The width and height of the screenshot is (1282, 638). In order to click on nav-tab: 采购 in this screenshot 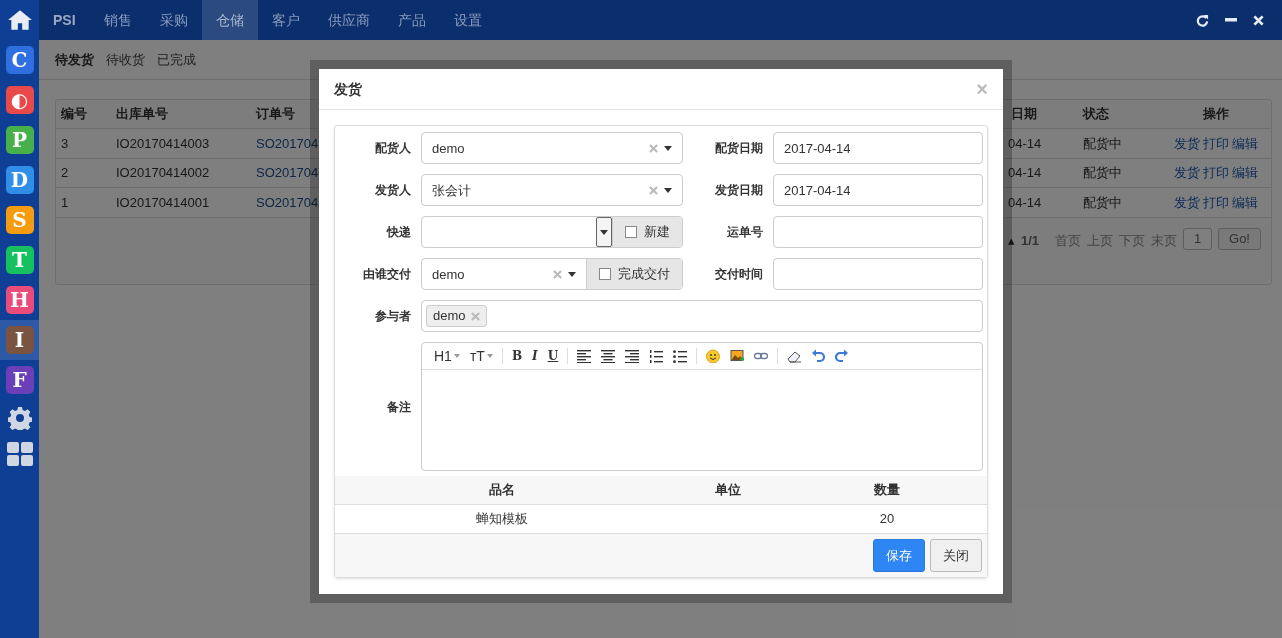, I will do `click(173, 20)`.